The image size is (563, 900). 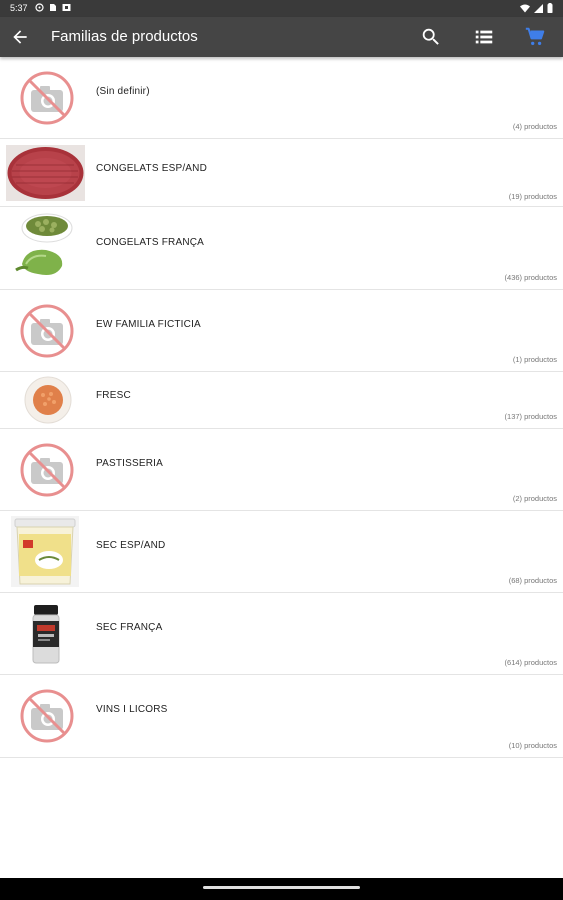 I want to click on media-icon, so click(x=66, y=7).